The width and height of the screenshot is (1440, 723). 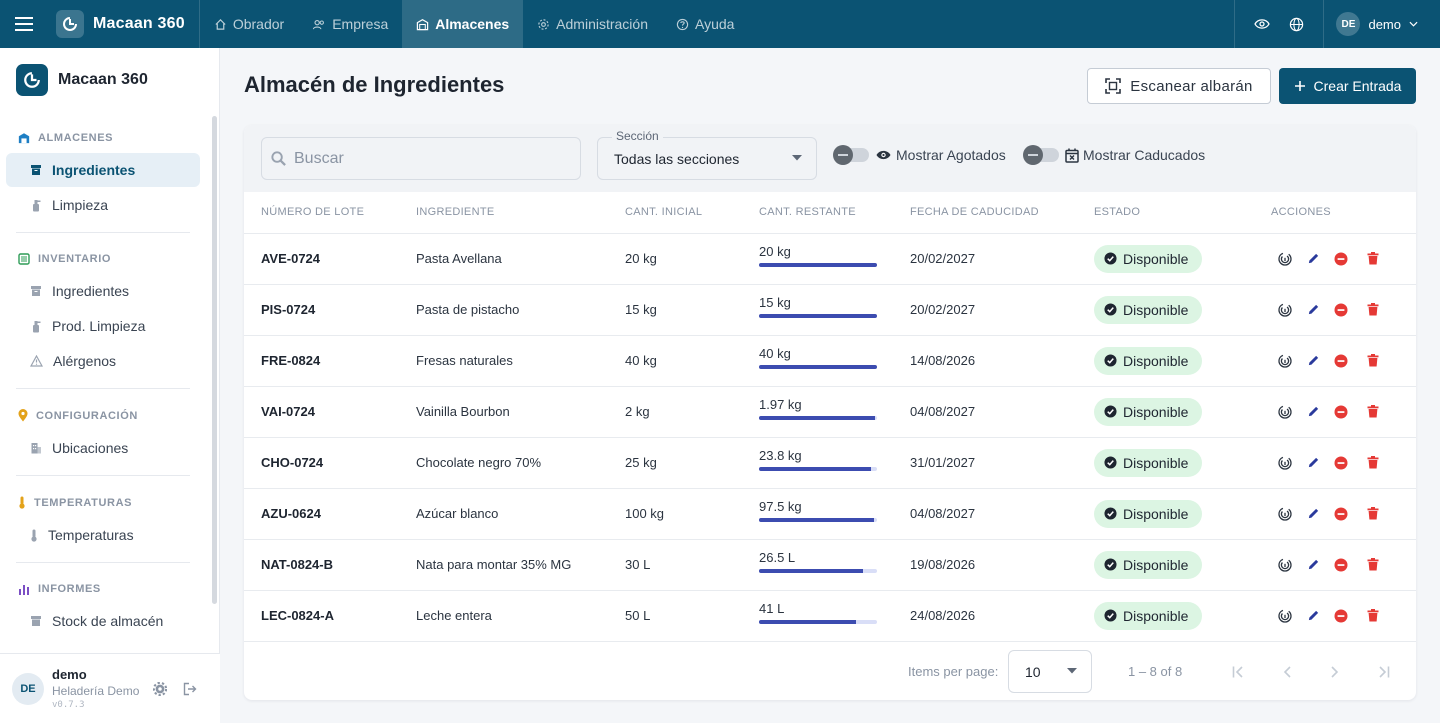 What do you see at coordinates (1383, 672) in the screenshot?
I see `last-page-button` at bounding box center [1383, 672].